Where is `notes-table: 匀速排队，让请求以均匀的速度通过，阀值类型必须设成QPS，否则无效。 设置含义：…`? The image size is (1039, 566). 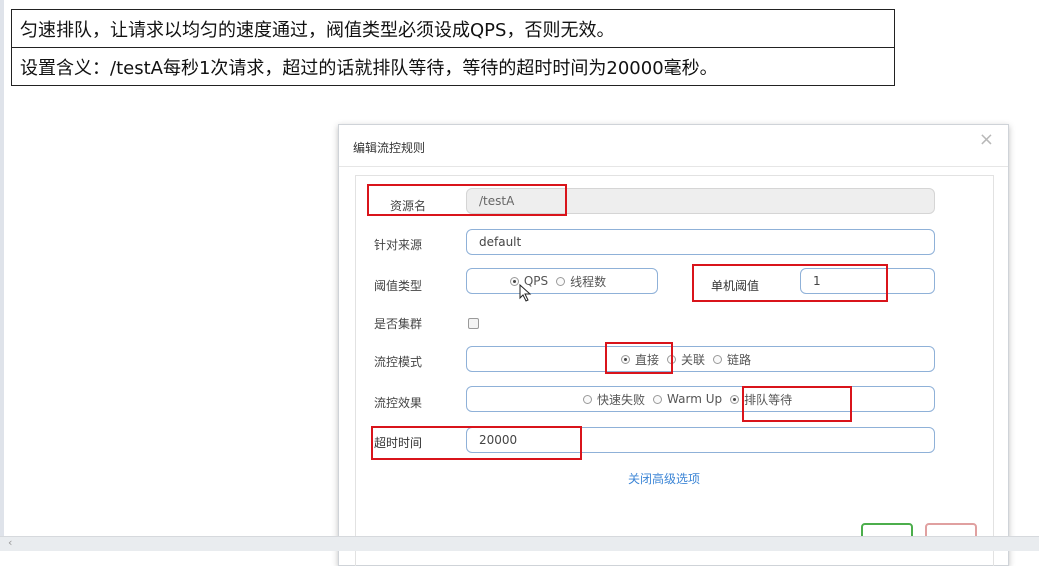
notes-table: 匀速排队，让请求以均匀的速度通过，阀值类型必须设成QPS，否则无效。 设置含义：… is located at coordinates (453, 47).